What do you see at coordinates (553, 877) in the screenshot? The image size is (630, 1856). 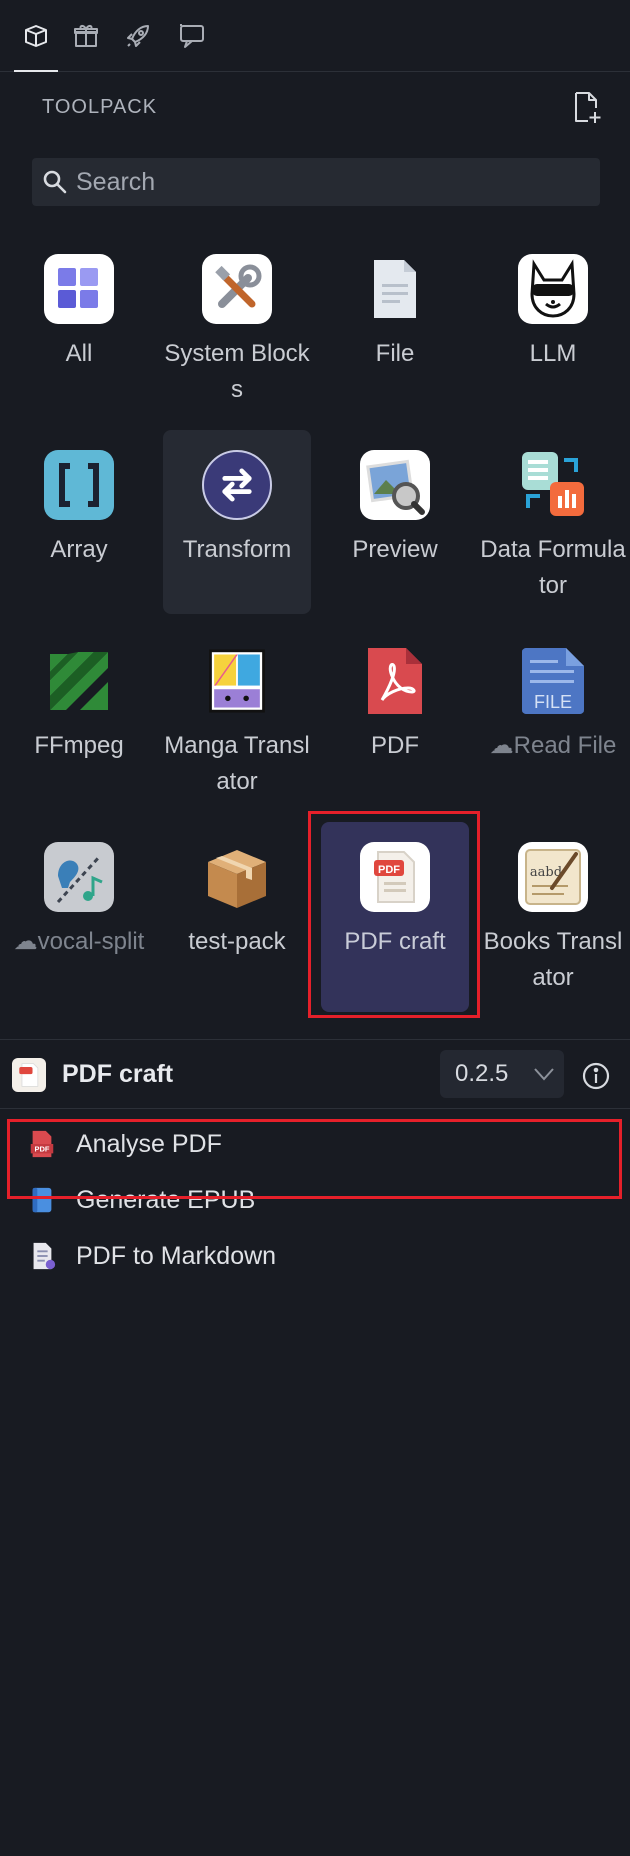 I see `books-translator-icon: aabd` at bounding box center [553, 877].